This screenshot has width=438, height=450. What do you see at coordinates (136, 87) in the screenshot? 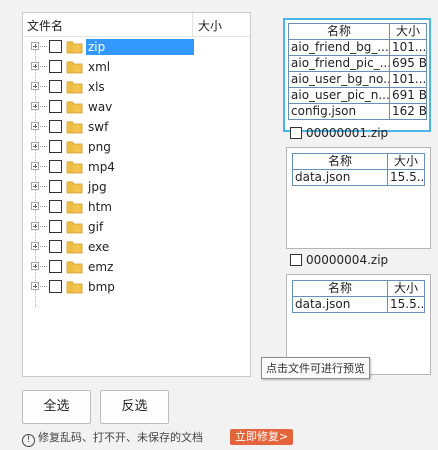
I see `tree-item-xls: xls` at bounding box center [136, 87].